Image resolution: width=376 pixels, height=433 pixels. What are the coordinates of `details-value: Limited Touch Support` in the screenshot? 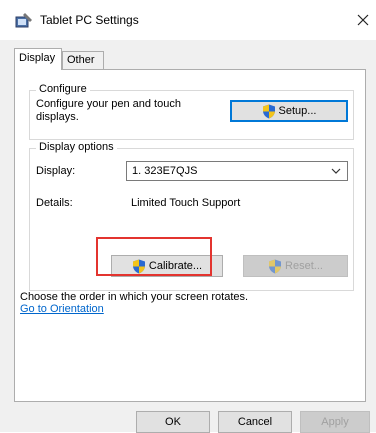 It's located at (186, 203).